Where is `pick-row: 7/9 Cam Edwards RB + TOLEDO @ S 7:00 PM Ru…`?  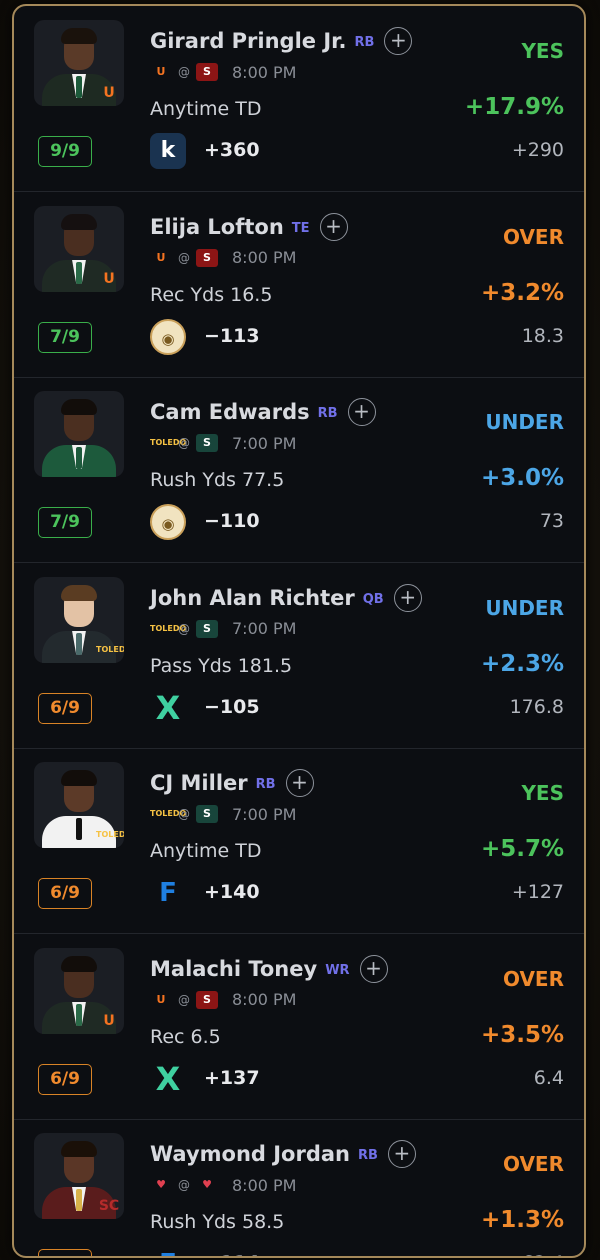
pick-row: 7/9 Cam Edwards RB + TOLEDO @ S 7:00 PM Ru… is located at coordinates (299, 470).